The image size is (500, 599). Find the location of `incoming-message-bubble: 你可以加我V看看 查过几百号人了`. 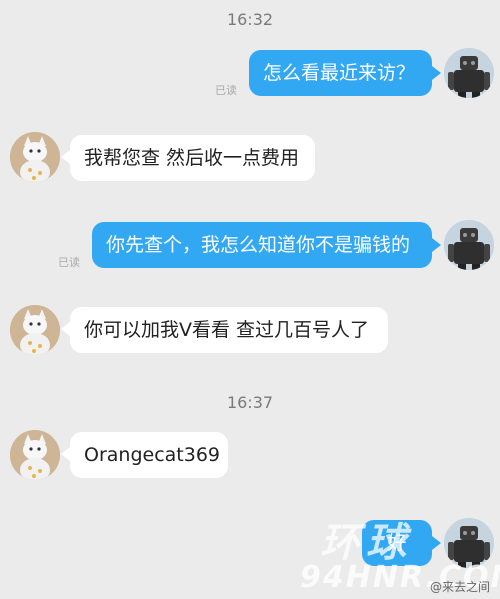

incoming-message-bubble: 你可以加我V看看 查过几百号人了 is located at coordinates (229, 330).